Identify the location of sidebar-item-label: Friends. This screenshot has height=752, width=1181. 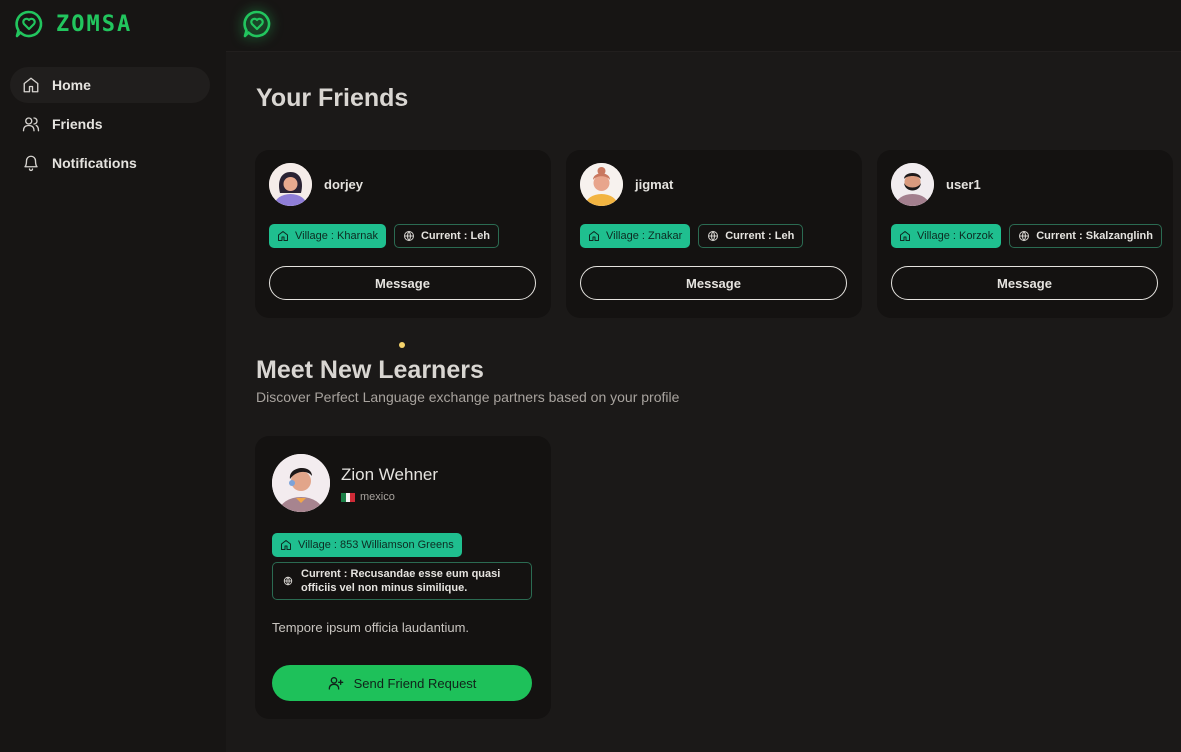
(77, 124).